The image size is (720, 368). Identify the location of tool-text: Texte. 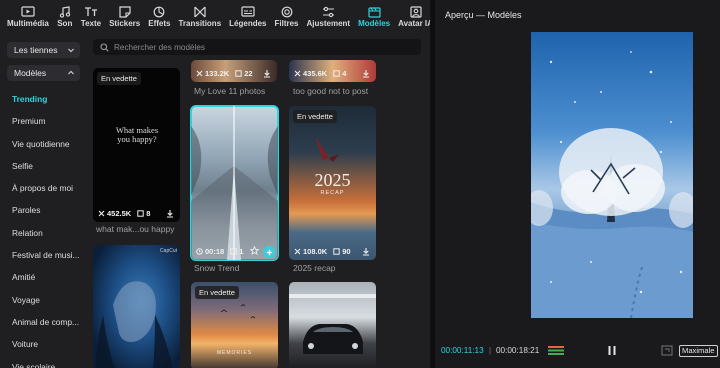
(91, 15).